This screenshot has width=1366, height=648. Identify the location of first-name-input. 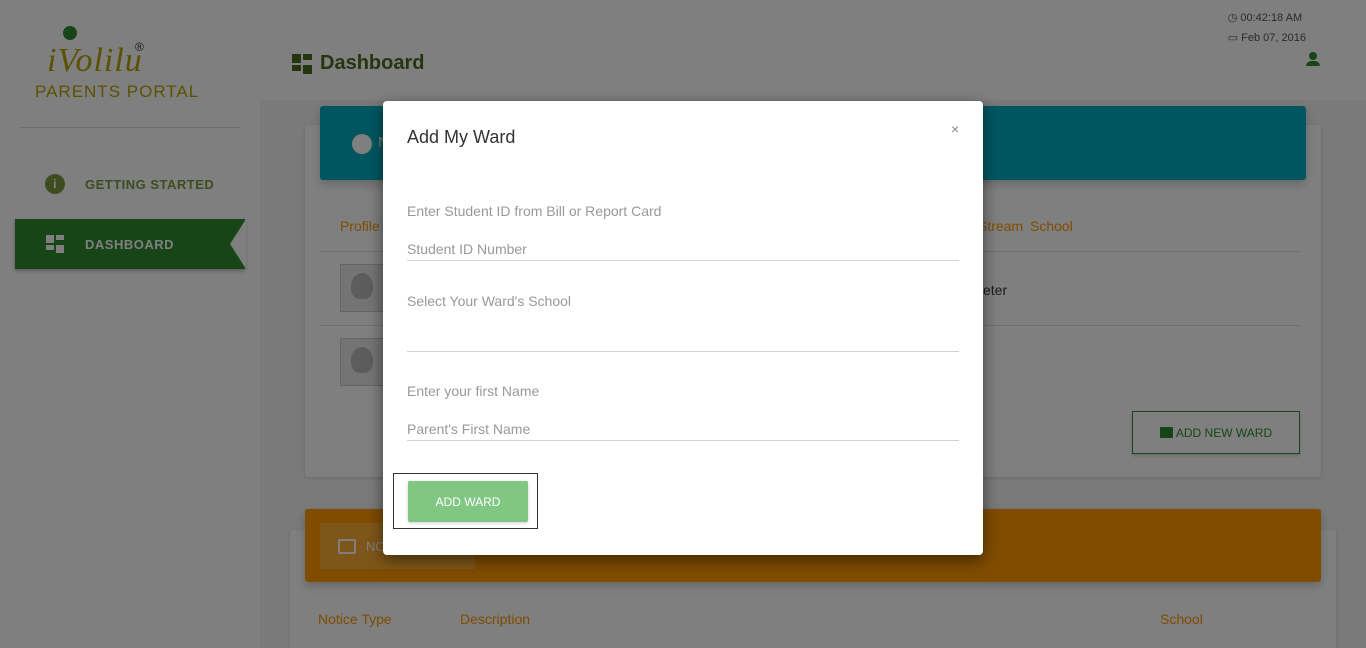
(683, 429).